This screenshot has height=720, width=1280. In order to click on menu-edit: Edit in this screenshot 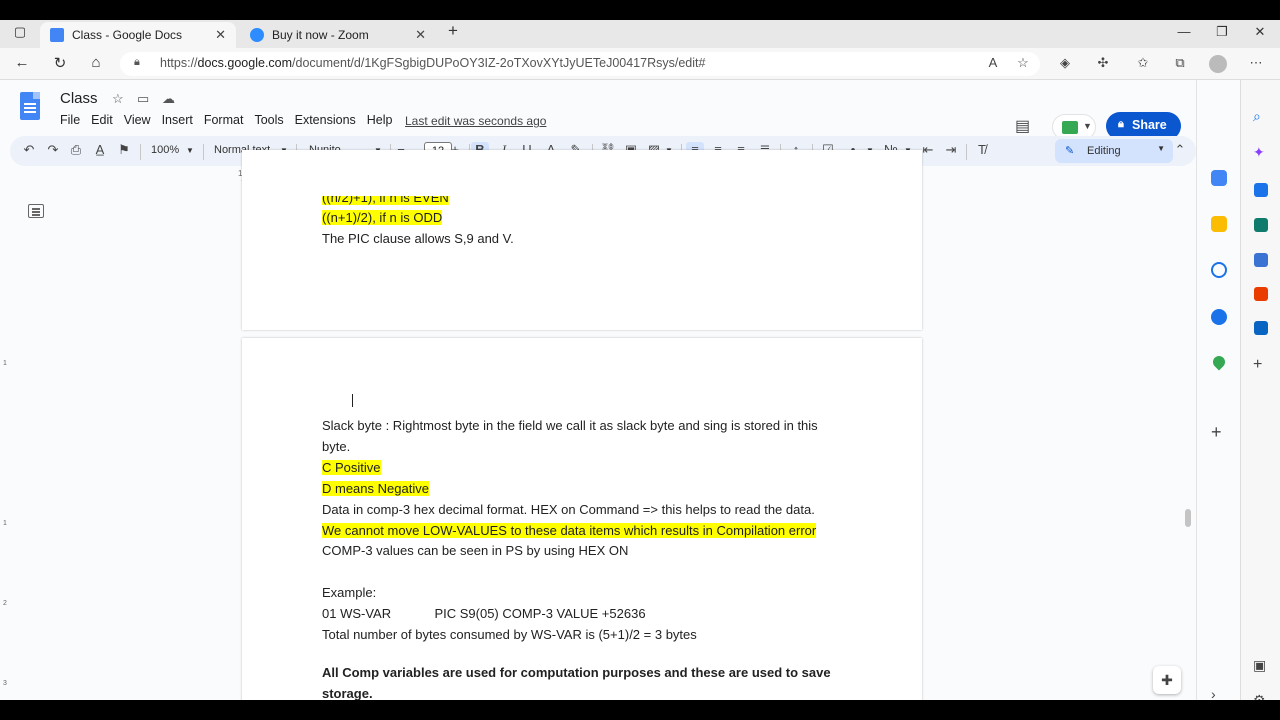, I will do `click(102, 120)`.